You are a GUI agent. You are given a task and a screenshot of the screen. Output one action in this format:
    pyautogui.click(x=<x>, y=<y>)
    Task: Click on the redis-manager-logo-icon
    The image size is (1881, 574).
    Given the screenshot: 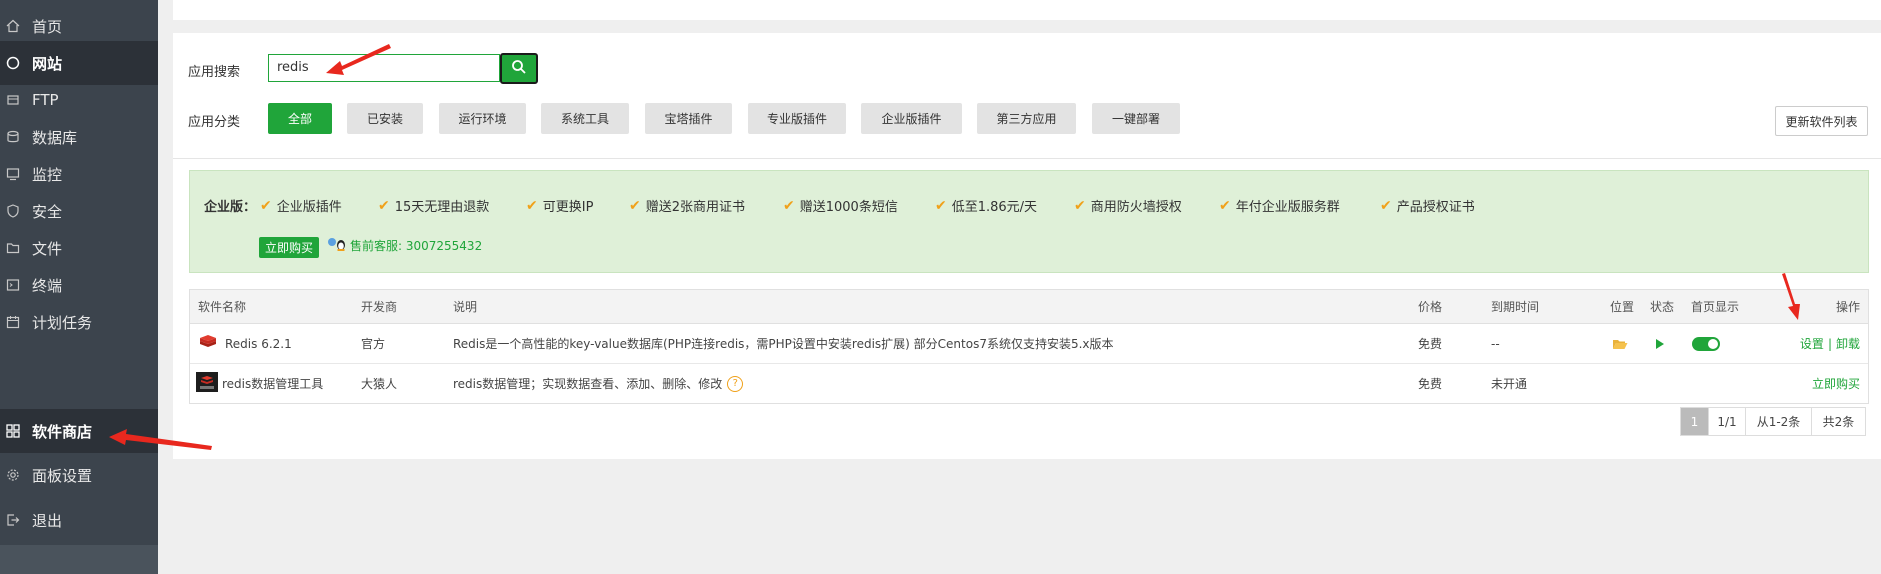 What is the action you would take?
    pyautogui.click(x=207, y=383)
    